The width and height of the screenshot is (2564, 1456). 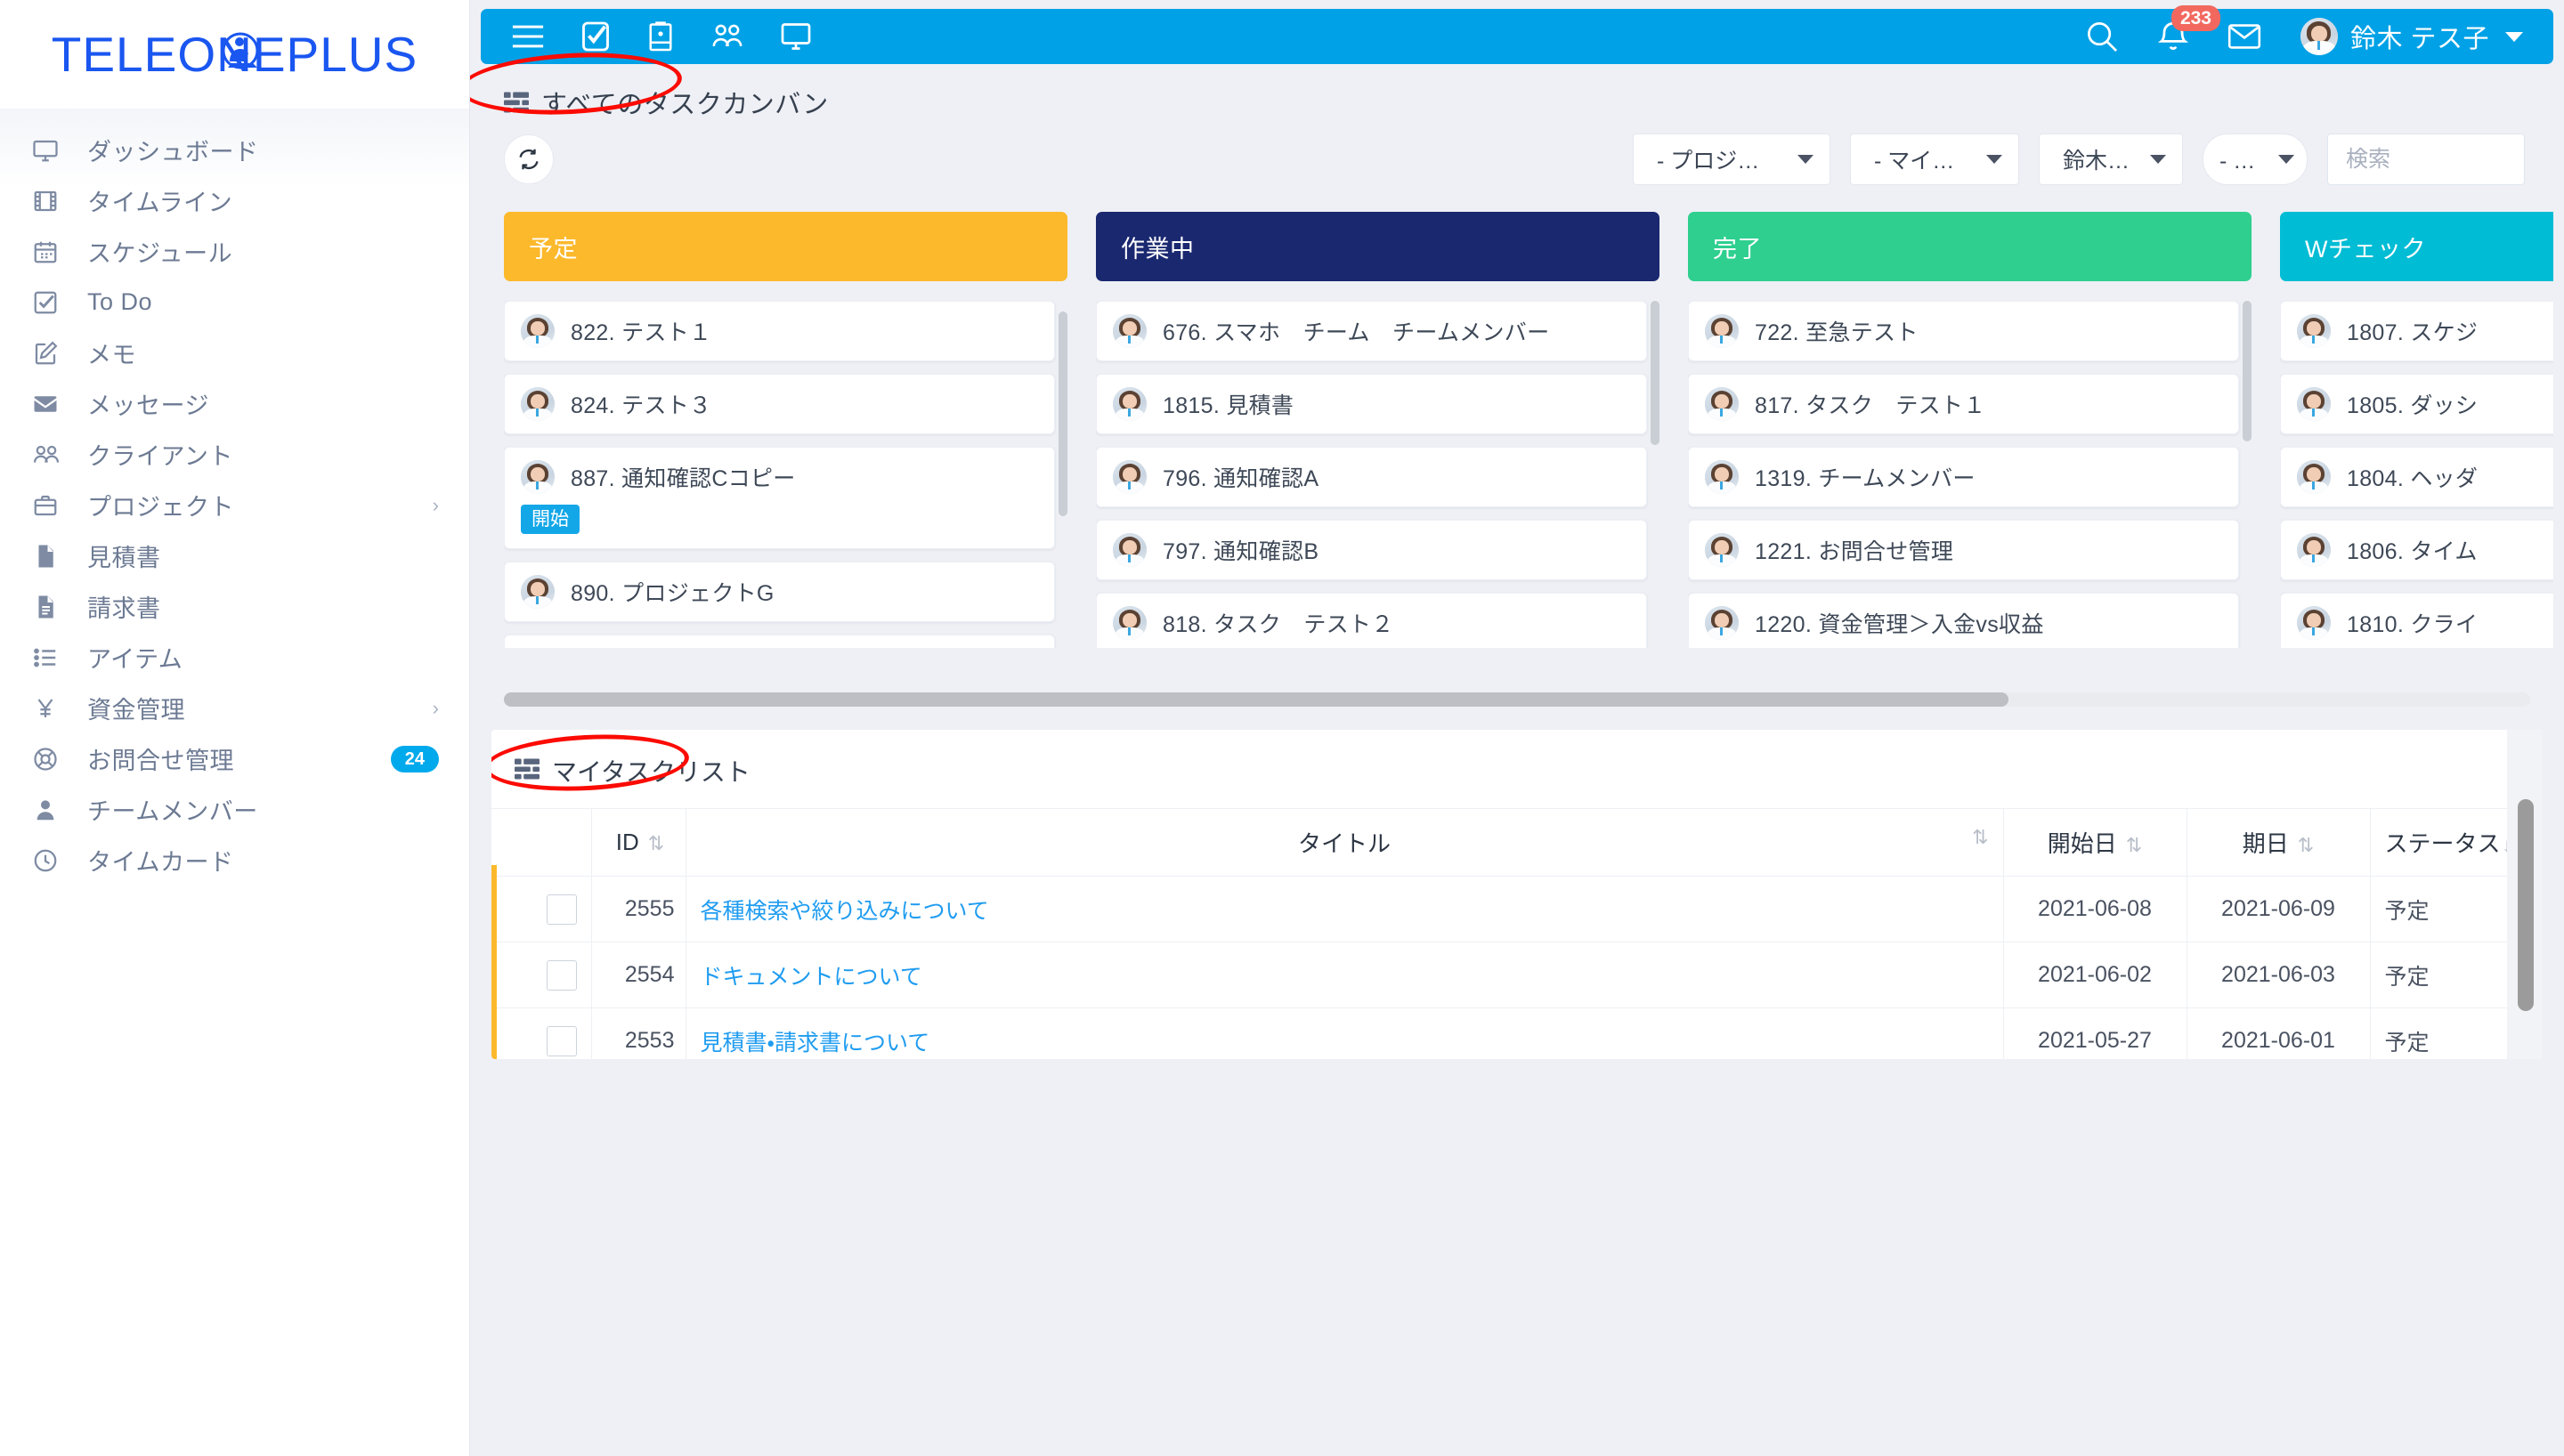 What do you see at coordinates (1381, 332) in the screenshot?
I see `kanban-card-title: スマホ チーム チームメンバー` at bounding box center [1381, 332].